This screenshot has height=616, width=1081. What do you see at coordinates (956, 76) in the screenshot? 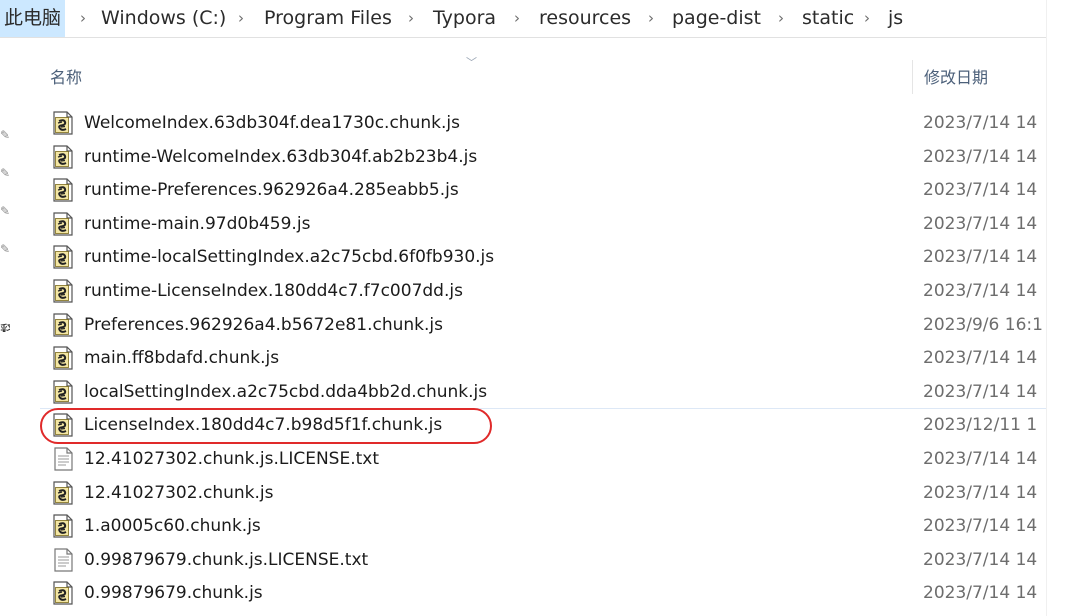
I see `column-header-date-modified: 修改日期` at bounding box center [956, 76].